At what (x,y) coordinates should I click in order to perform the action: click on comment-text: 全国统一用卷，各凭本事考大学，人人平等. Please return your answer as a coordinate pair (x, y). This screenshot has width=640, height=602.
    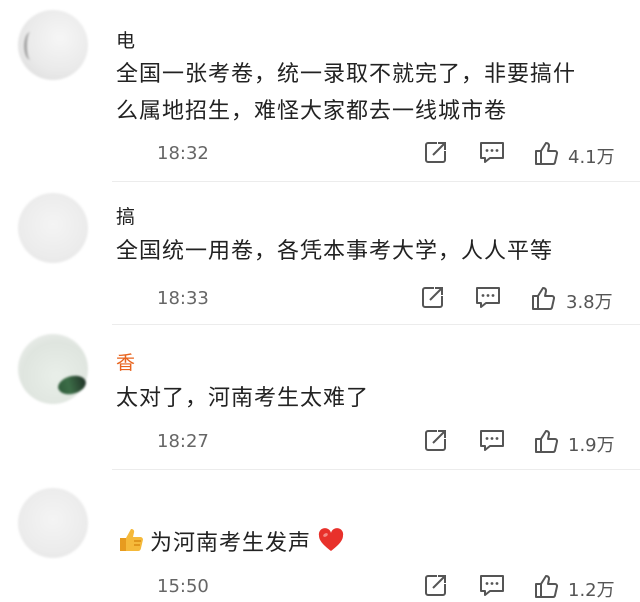
    Looking at the image, I should click on (371, 251).